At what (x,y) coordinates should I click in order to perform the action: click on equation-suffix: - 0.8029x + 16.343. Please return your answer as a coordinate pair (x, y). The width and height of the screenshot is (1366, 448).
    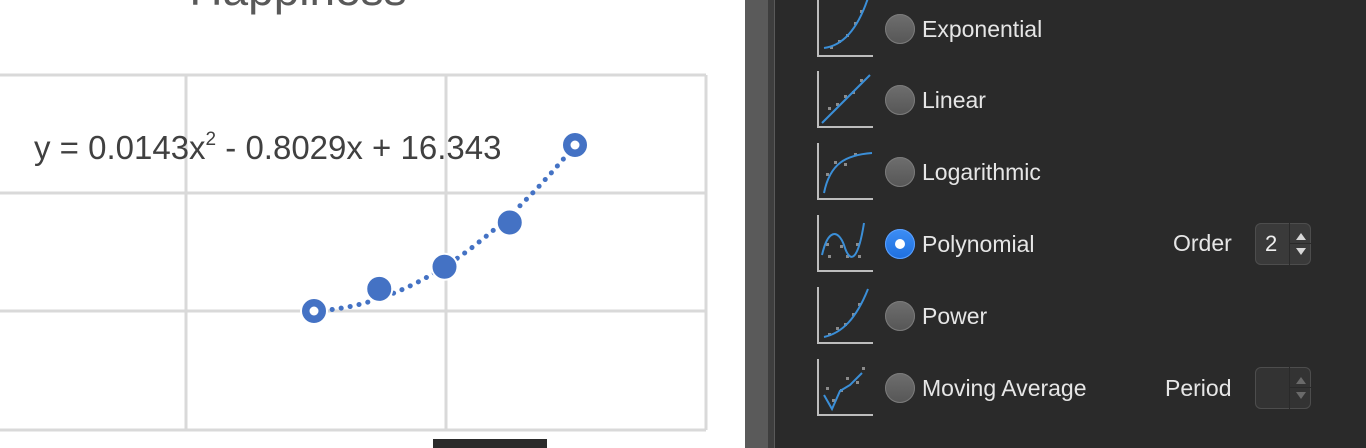
    Looking at the image, I should click on (359, 147).